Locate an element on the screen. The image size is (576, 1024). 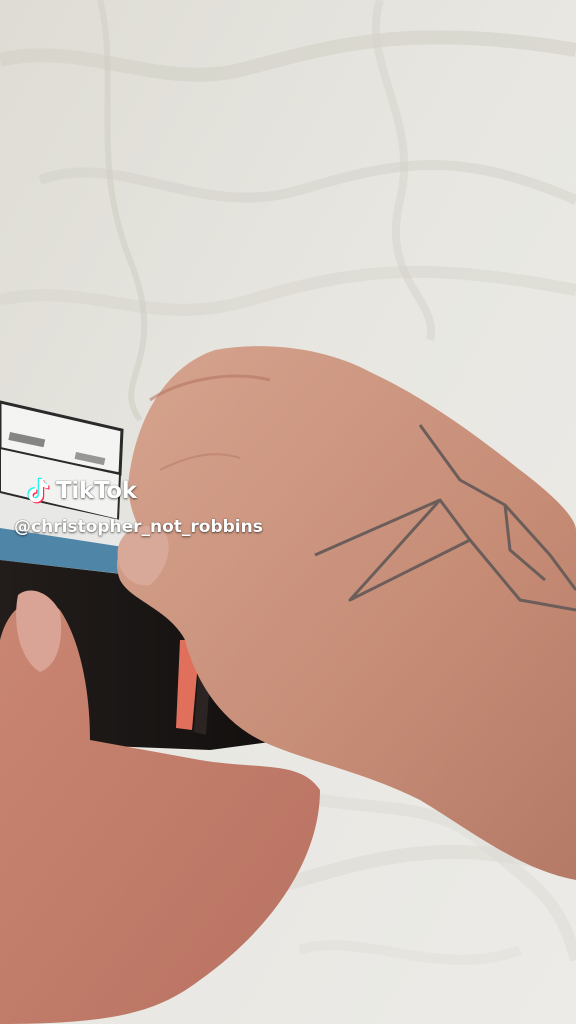
tiktok-note-icon is located at coordinates (38, 490).